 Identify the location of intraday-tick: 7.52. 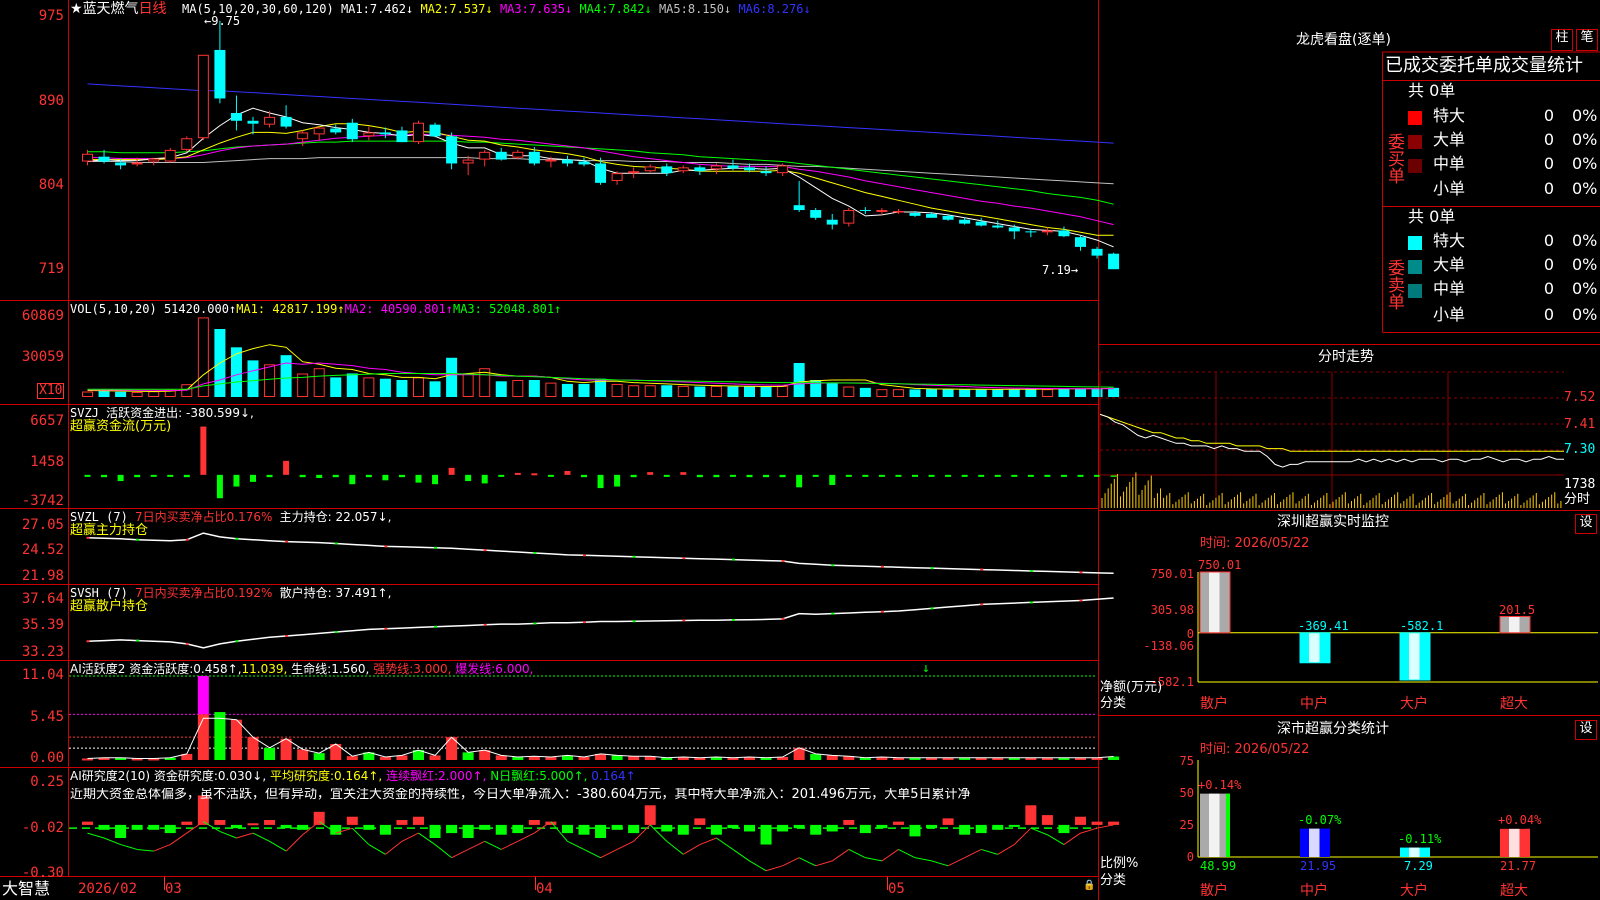
(1580, 397).